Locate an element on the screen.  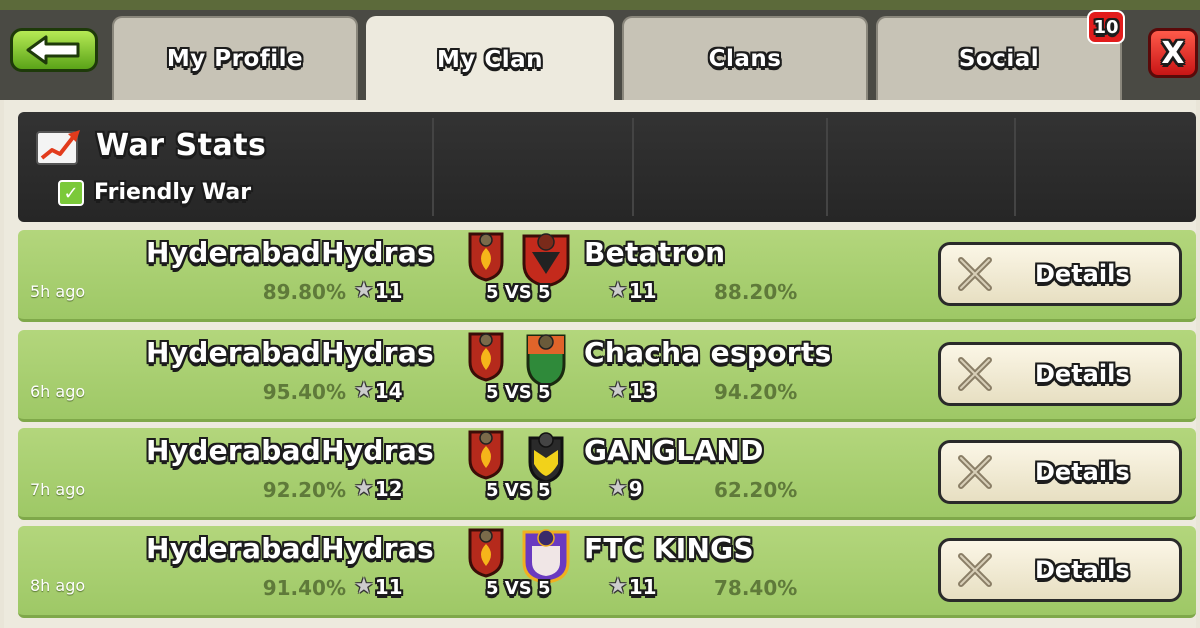
home-destruction-percent: 89.80% is located at coordinates (304, 292).